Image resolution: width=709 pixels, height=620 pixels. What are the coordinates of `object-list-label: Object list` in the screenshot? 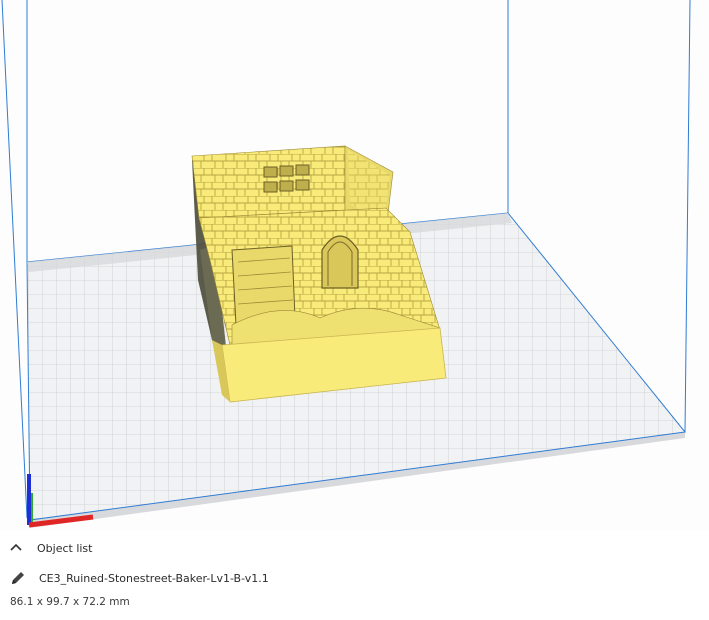 It's located at (64, 548).